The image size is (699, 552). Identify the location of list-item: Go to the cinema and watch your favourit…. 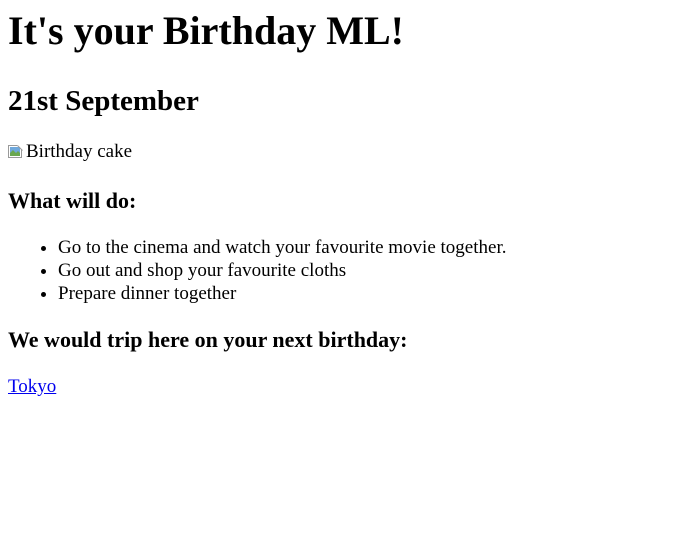
(374, 247).